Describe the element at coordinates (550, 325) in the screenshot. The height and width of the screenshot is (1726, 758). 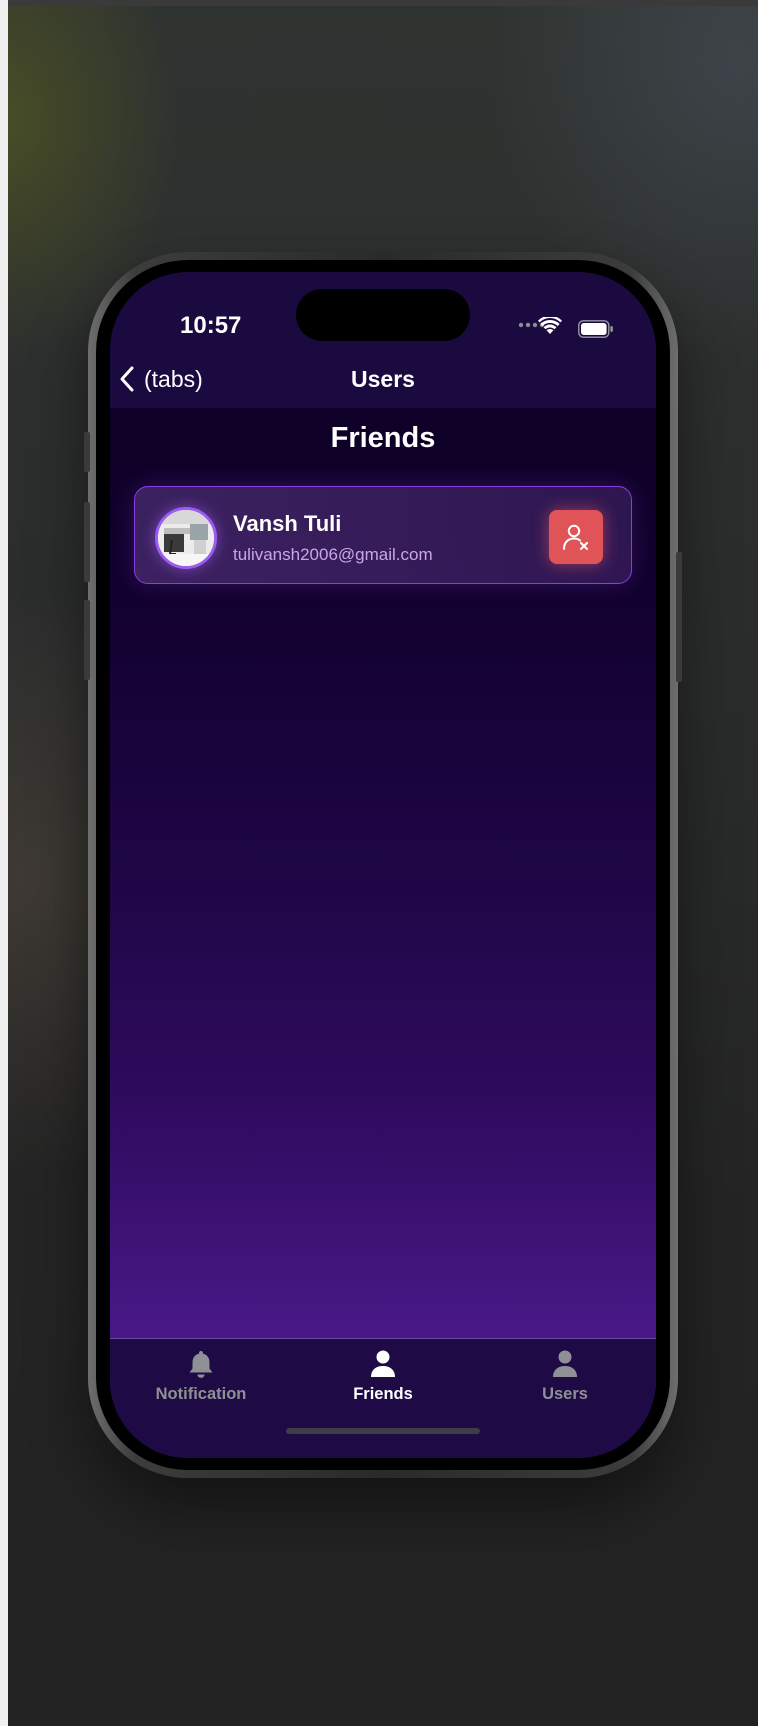
I see `wifi-icon` at that location.